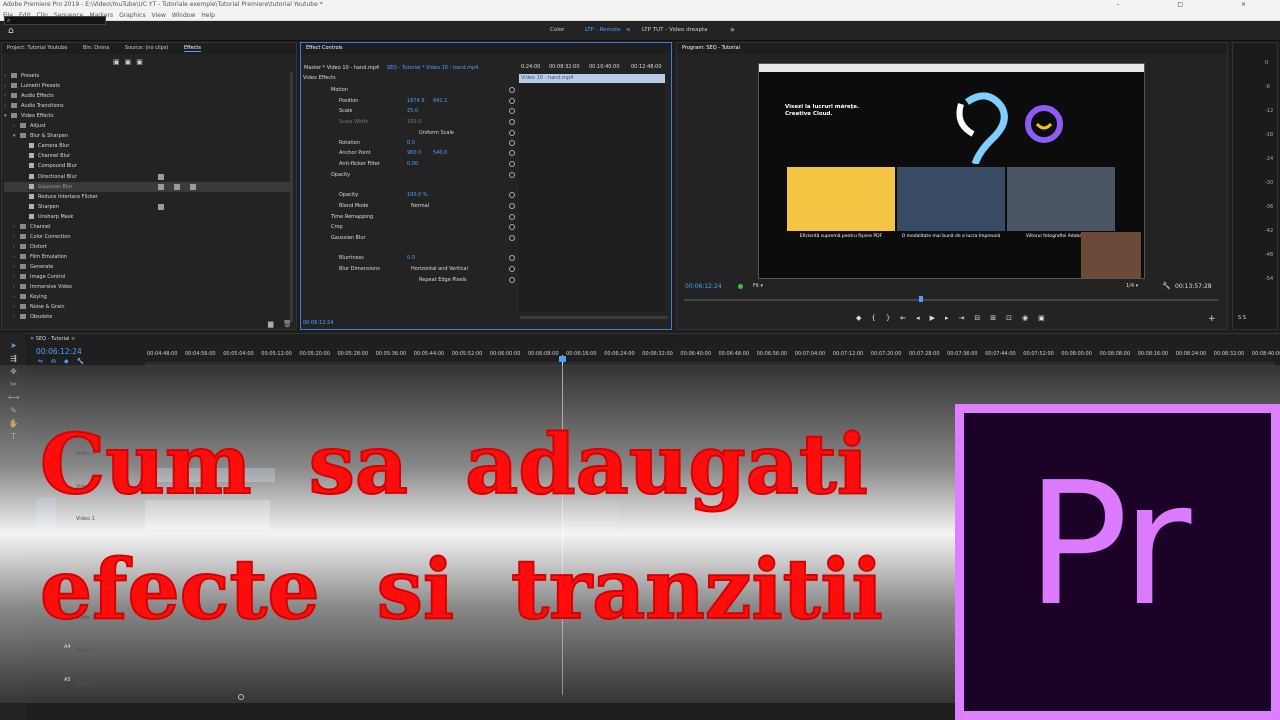 This screenshot has height=720, width=1280. I want to click on effects-folder: › Image Control, so click(147, 277).